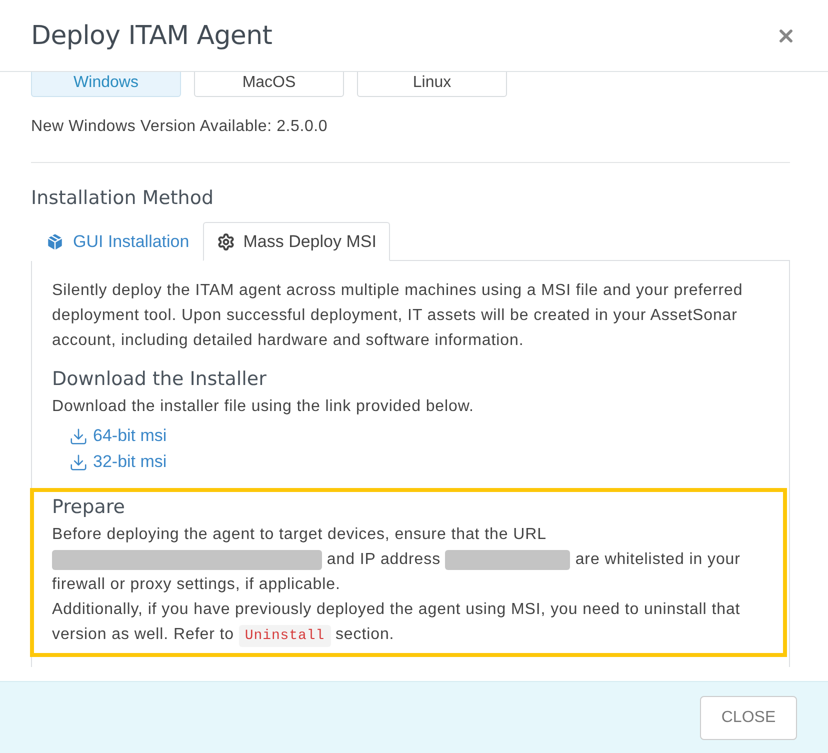 This screenshot has height=753, width=828. Describe the element at coordinates (284, 636) in the screenshot. I see `inline-code: Uninstall` at that location.